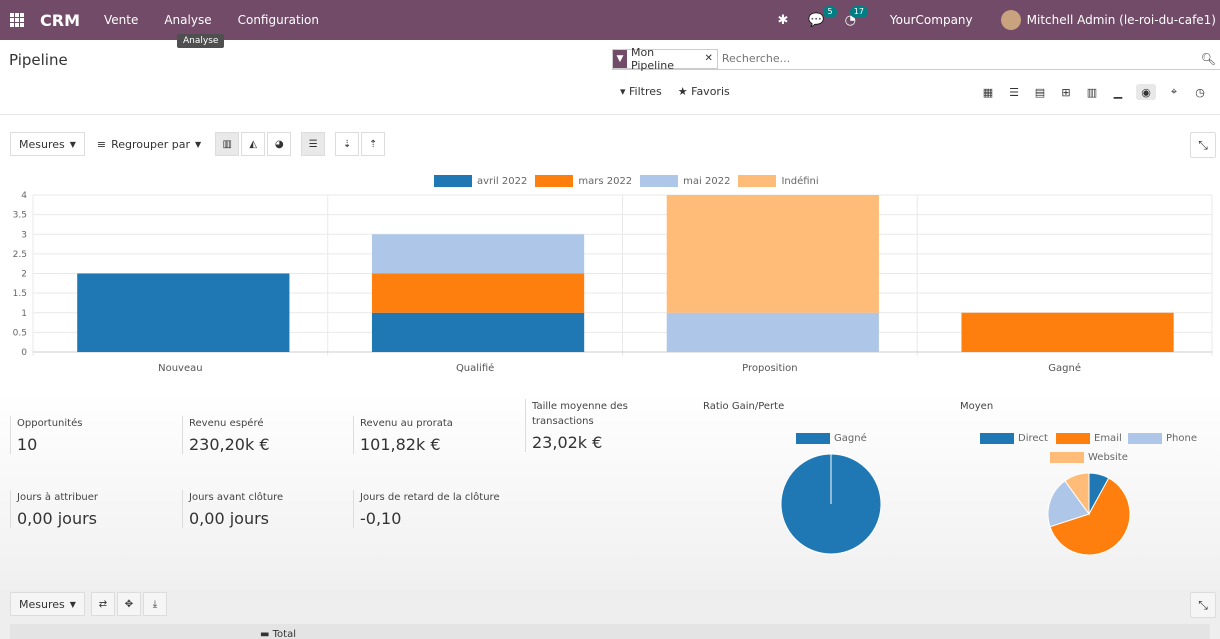 The height and width of the screenshot is (639, 1220). What do you see at coordinates (154, 604) in the screenshot?
I see `download-icon: ⤓` at bounding box center [154, 604].